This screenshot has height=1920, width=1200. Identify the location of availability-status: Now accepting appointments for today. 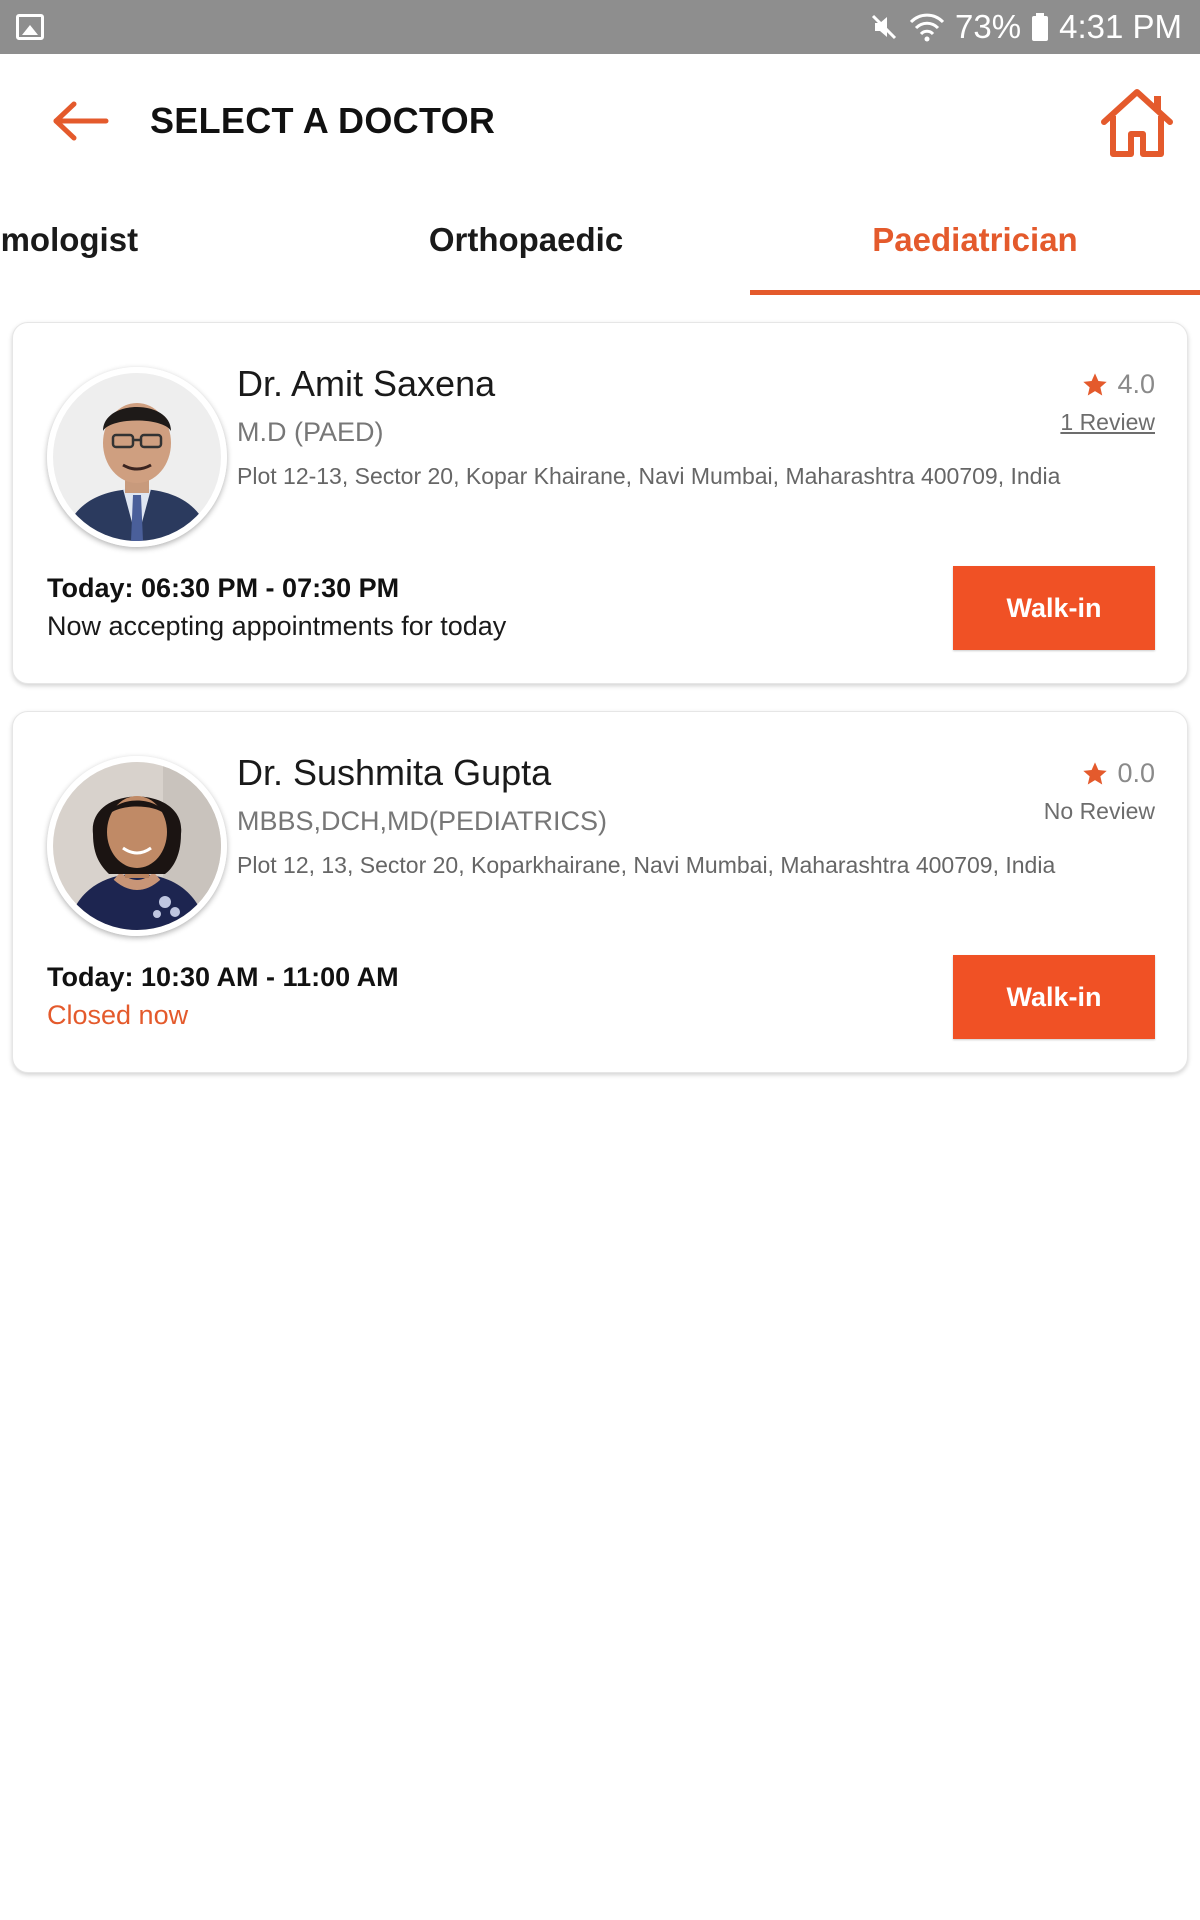
(277, 626).